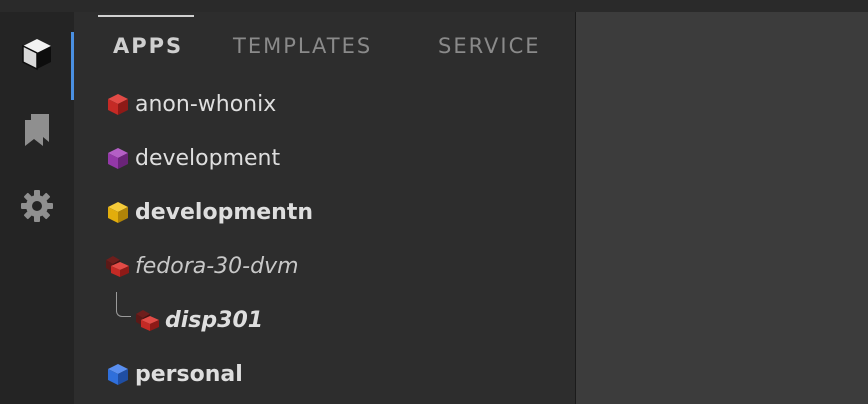  What do you see at coordinates (189, 374) in the screenshot?
I see `vm-label: personal` at bounding box center [189, 374].